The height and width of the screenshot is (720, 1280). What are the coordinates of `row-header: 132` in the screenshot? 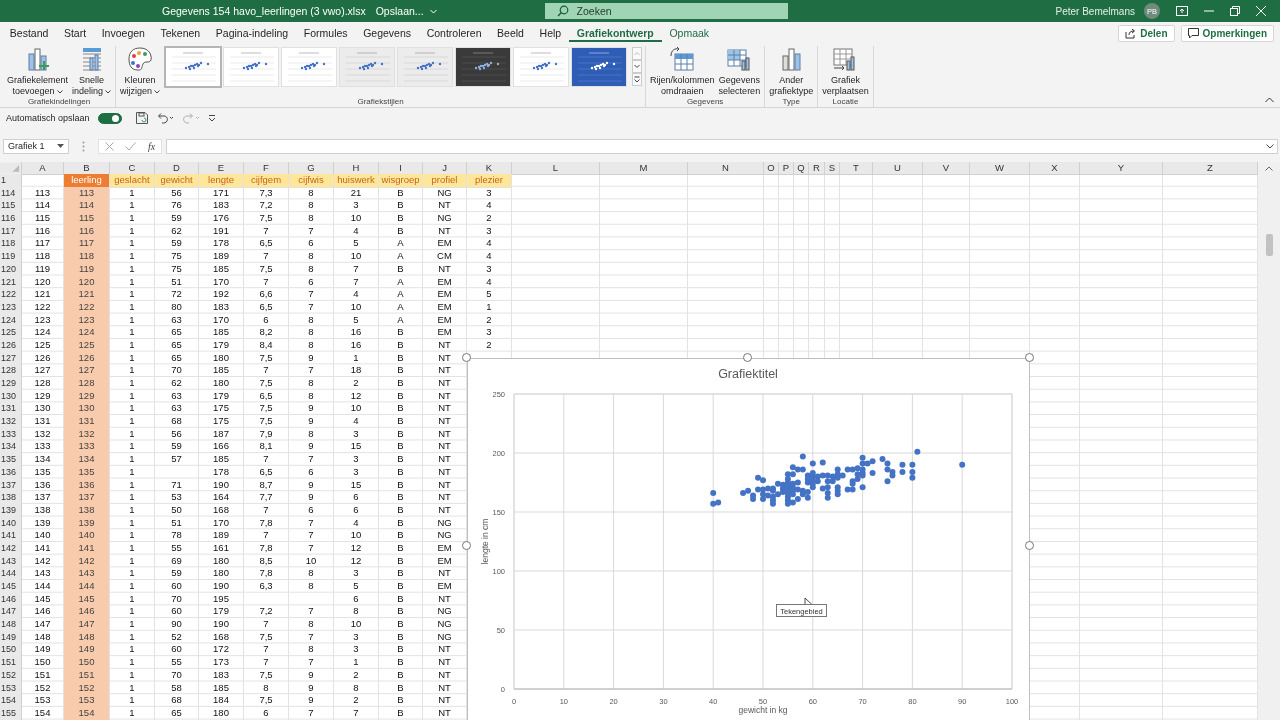 It's located at (11, 422).